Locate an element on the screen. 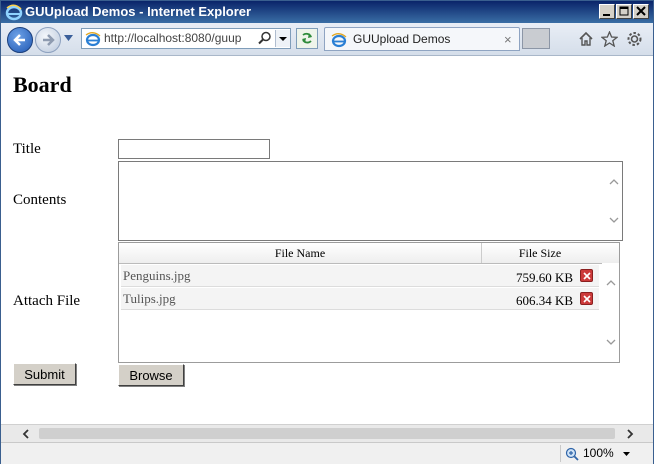 This screenshot has width=654, height=464. maximize-icon is located at coordinates (624, 11).